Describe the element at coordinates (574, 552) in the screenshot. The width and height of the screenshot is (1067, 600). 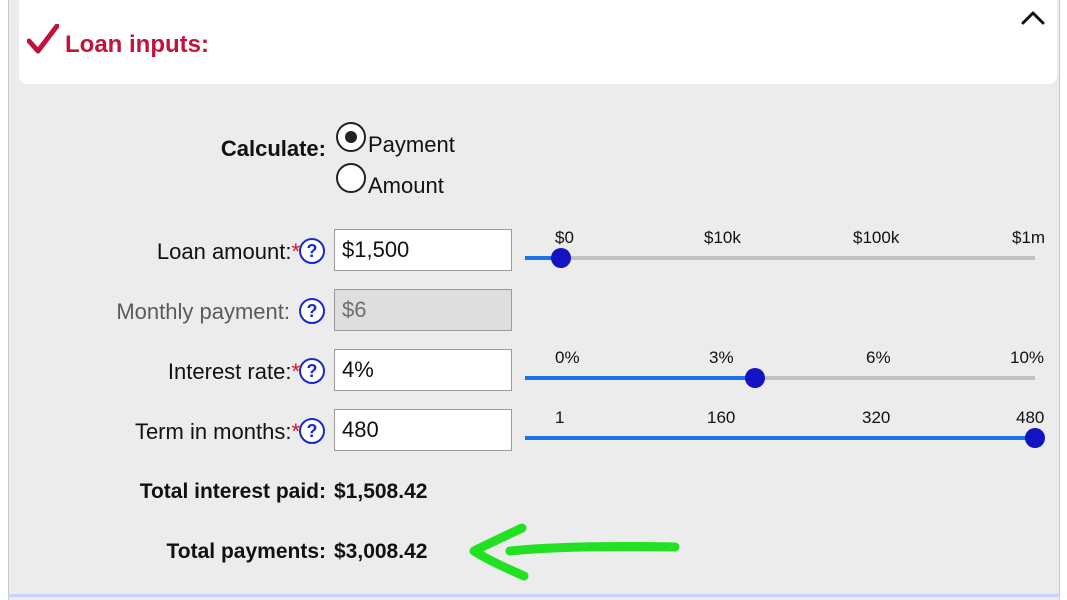
I see `green-arrow-annotation` at that location.